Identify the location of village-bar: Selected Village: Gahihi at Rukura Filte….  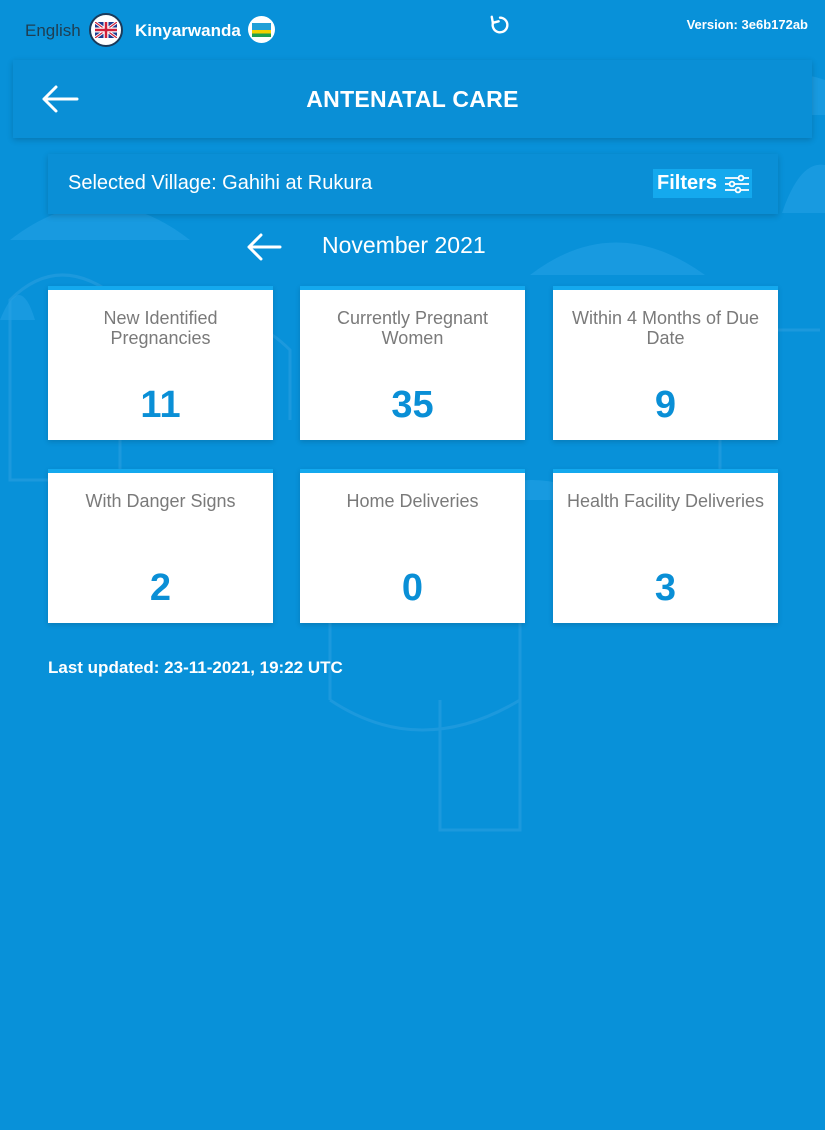
(413, 184).